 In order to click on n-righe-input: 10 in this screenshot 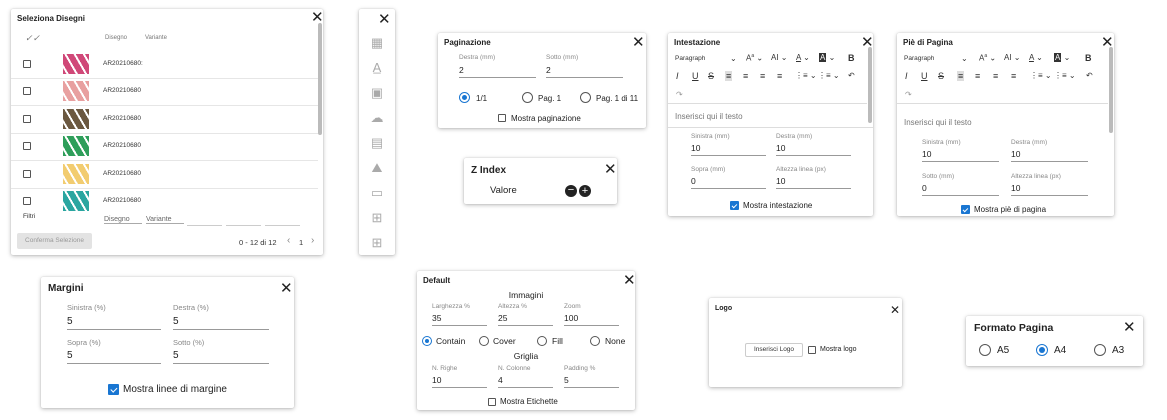, I will do `click(459, 381)`.